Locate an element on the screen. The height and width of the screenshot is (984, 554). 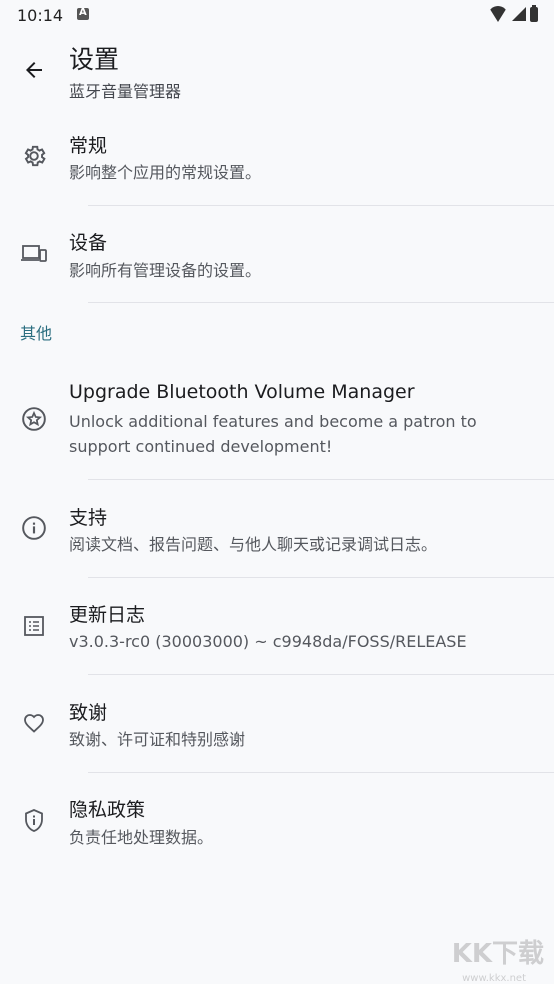
gear-icon is located at coordinates (34, 156).